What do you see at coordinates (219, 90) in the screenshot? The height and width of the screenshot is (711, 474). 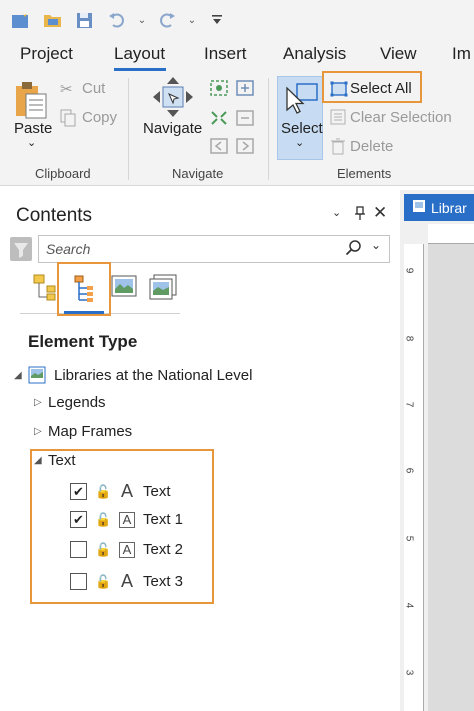 I see `zoom-to-page-icon` at bounding box center [219, 90].